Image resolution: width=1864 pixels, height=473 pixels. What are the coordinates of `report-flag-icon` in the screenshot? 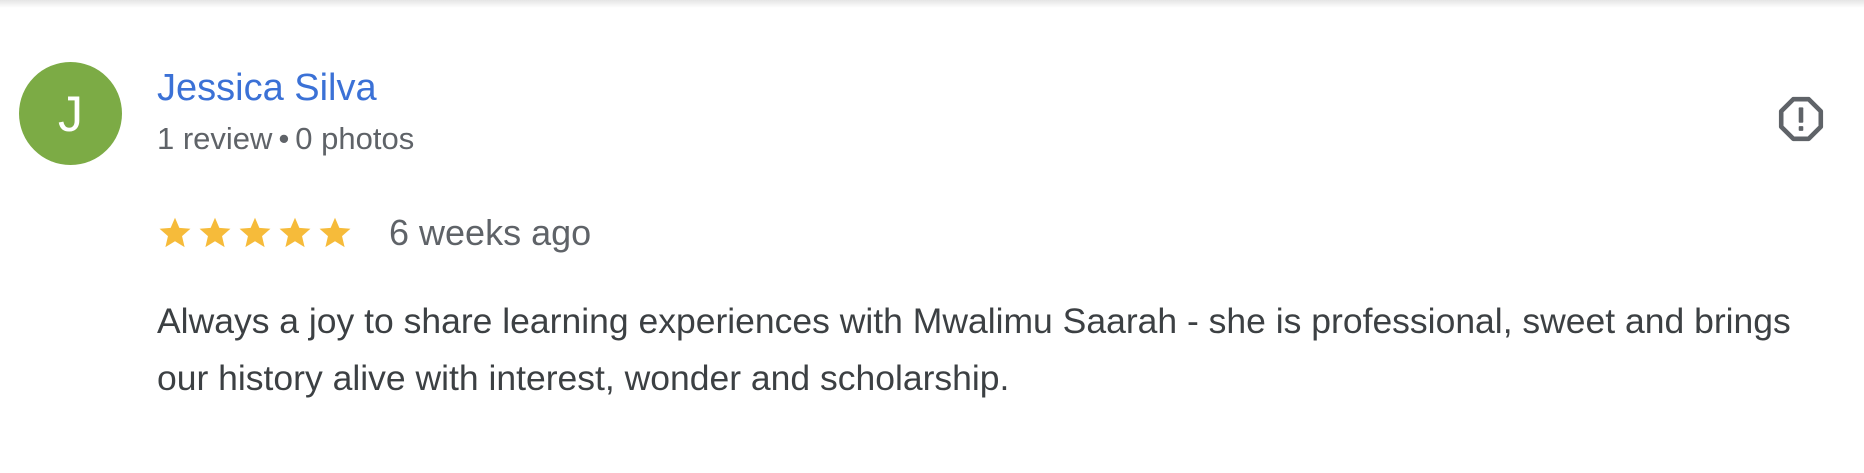 It's located at (1801, 119).